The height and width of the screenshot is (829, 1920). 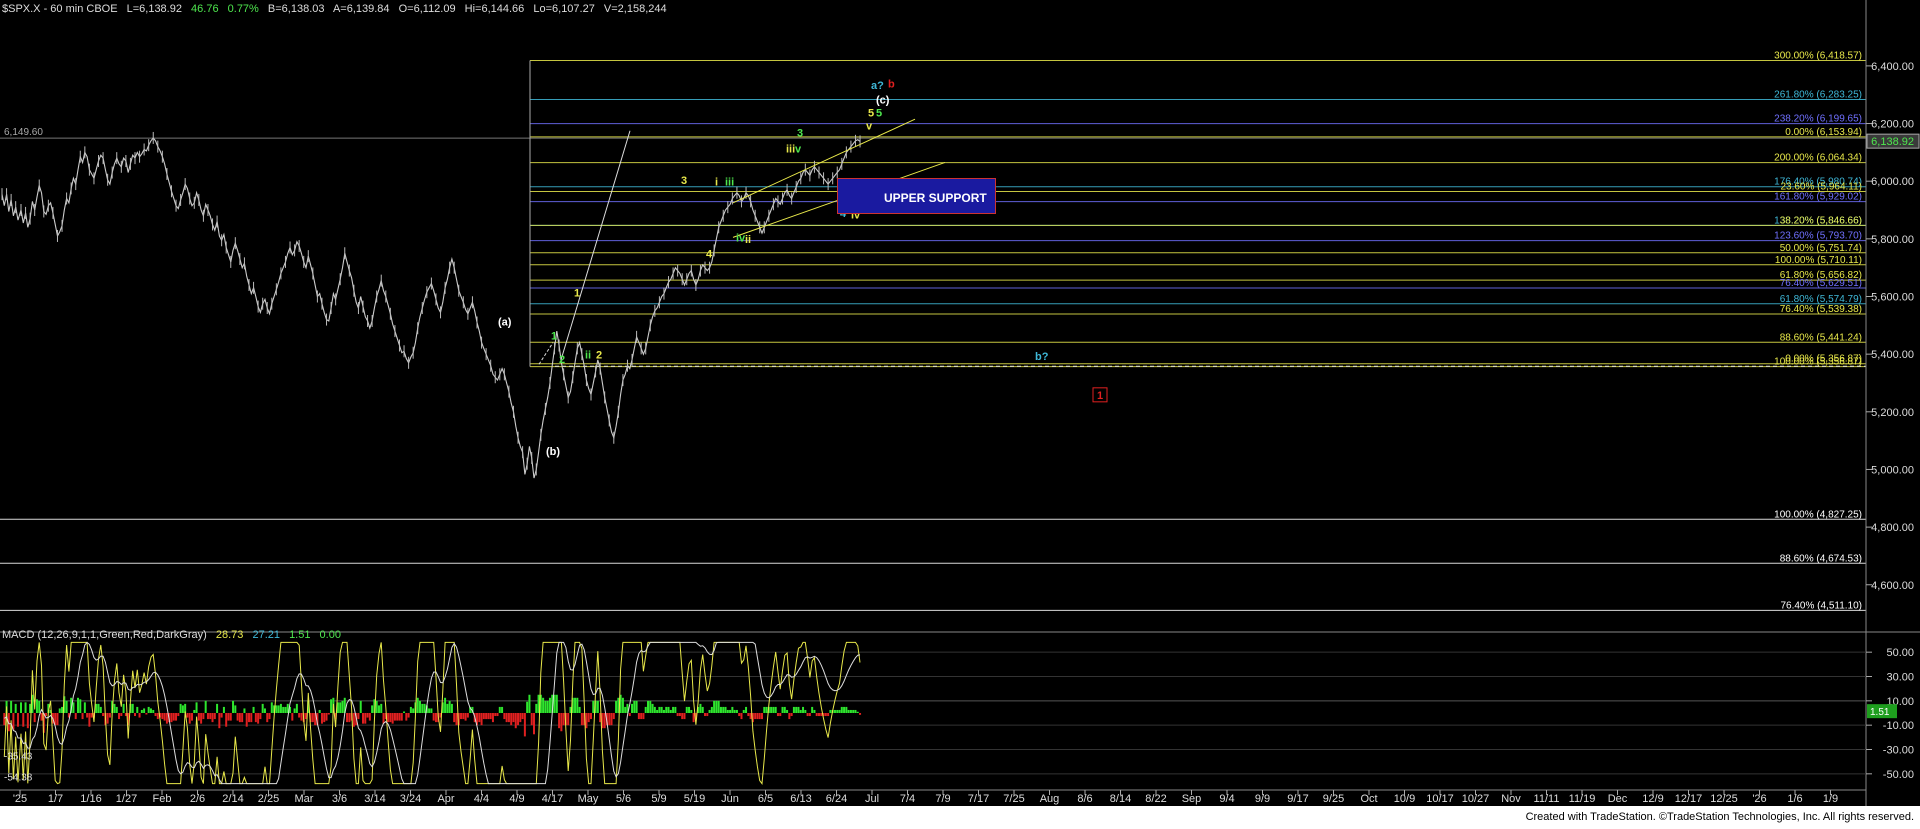 I want to click on last-price-label: 6,138.92, so click(x=1892, y=142).